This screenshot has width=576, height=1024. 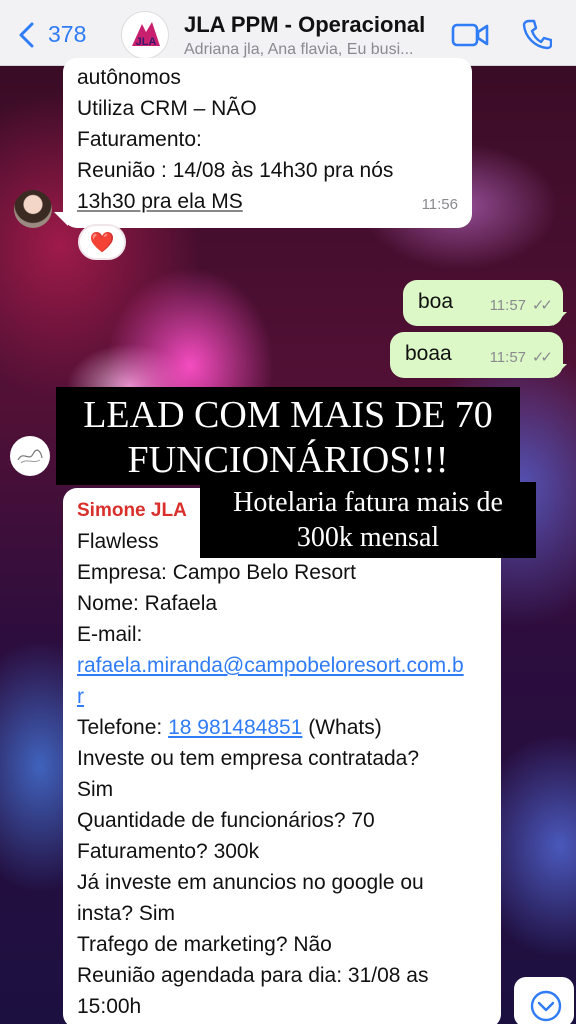 What do you see at coordinates (235, 727) in the screenshot?
I see `phone-link: 18 981484851` at bounding box center [235, 727].